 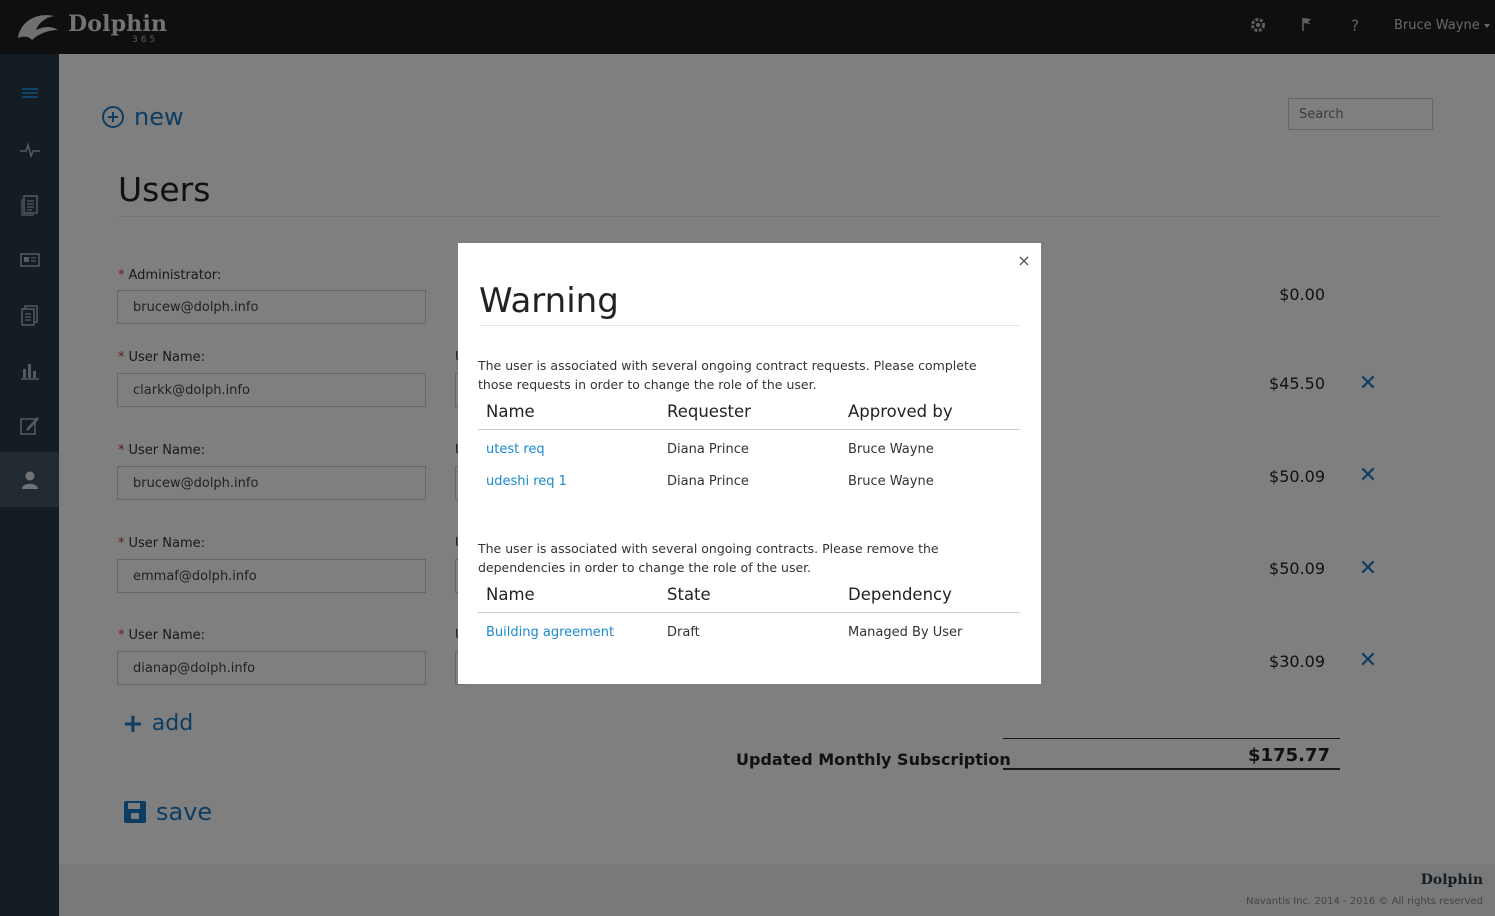 I want to click on dialog-divider, so click(x=749, y=325).